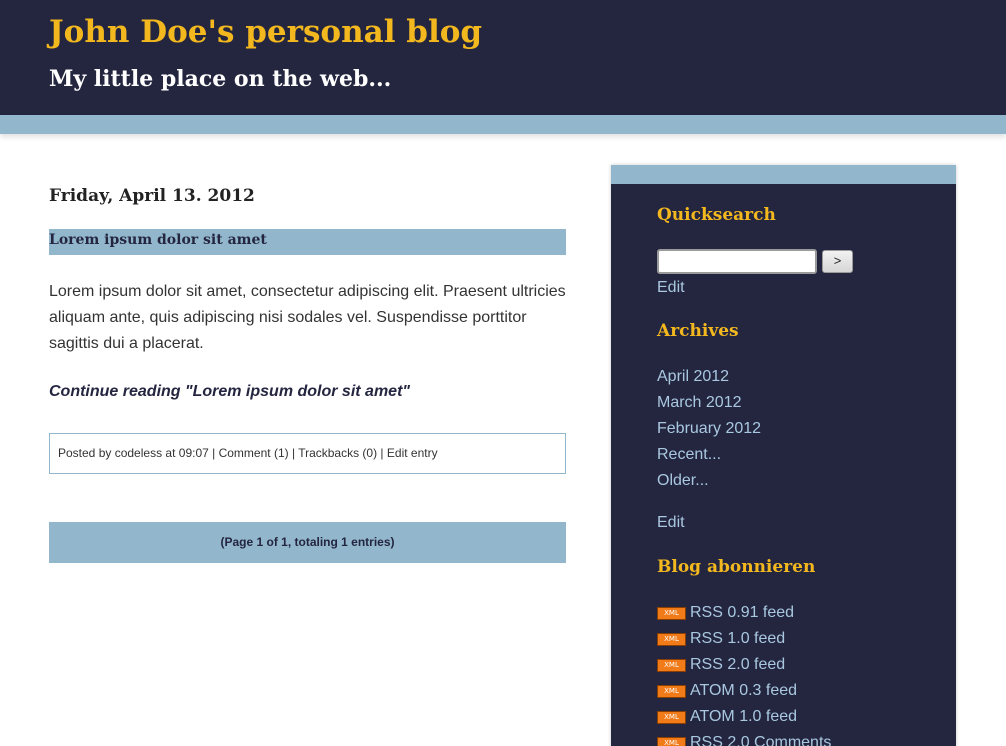 The width and height of the screenshot is (1006, 746). What do you see at coordinates (699, 403) in the screenshot?
I see `archive-link: March 2012` at bounding box center [699, 403].